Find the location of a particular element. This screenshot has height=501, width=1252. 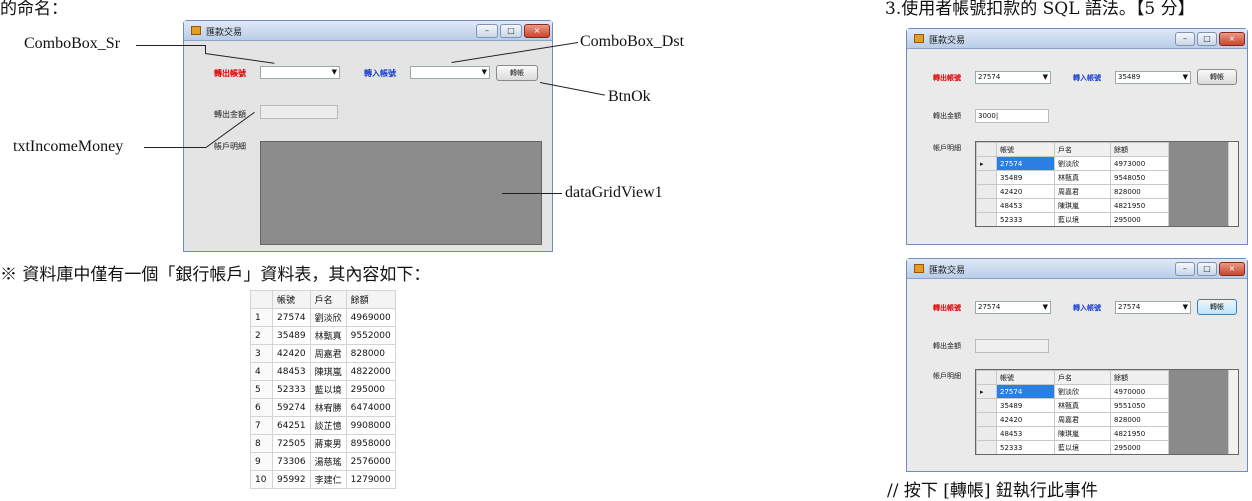

table-cell: 劉淡欣 is located at coordinates (328, 317).